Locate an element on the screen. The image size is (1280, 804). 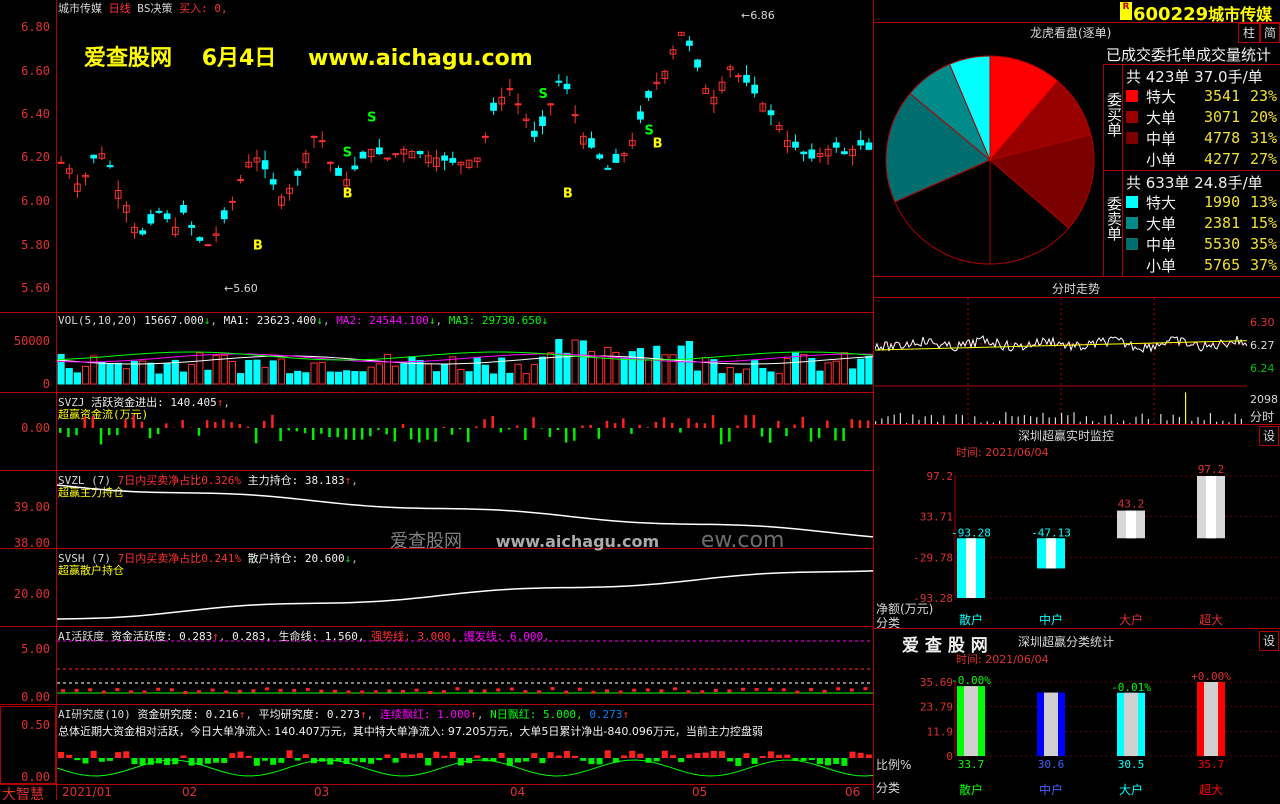
y-tick: 6.60 is located at coordinates (27, 71).